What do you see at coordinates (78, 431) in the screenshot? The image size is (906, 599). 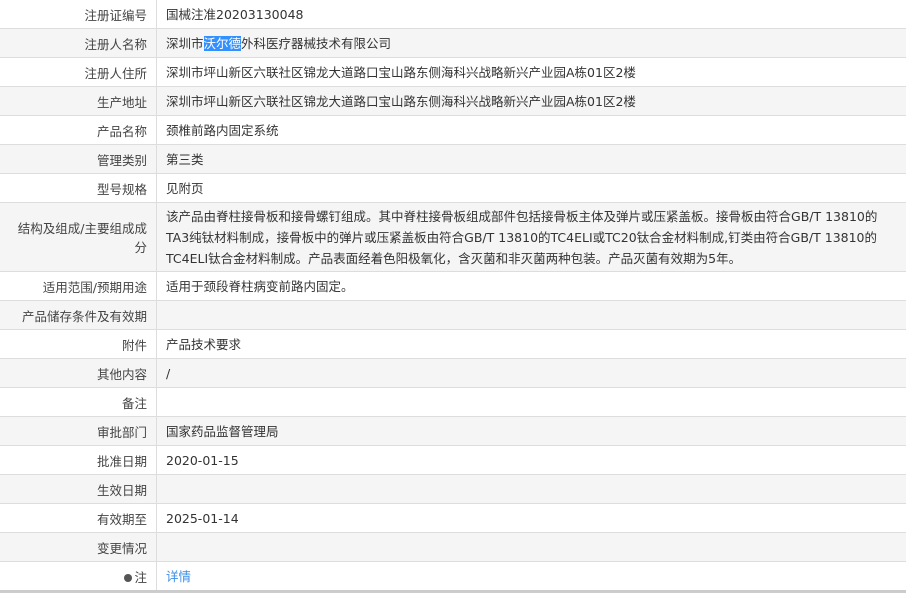 I see `label: 审批部门` at bounding box center [78, 431].